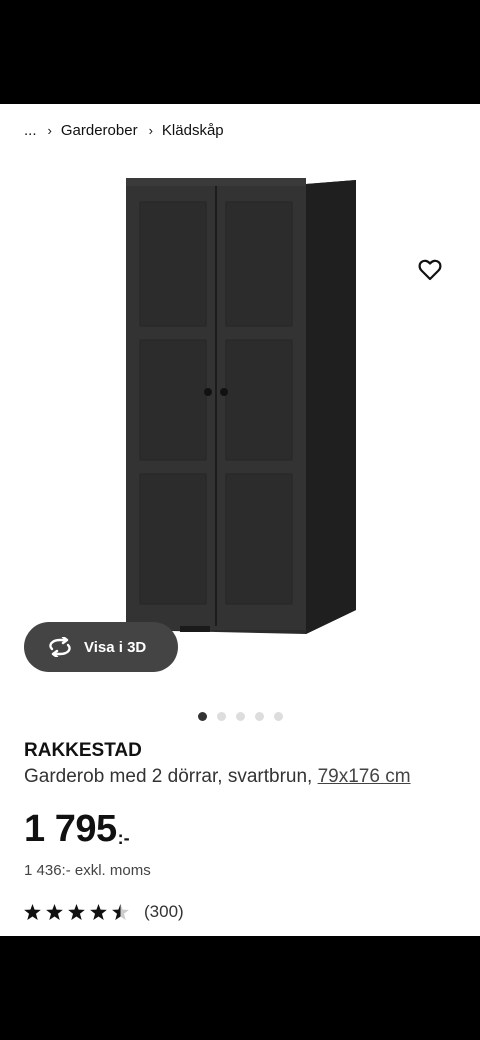 Image resolution: width=480 pixels, height=1040 pixels. I want to click on rotate-icon, so click(60, 647).